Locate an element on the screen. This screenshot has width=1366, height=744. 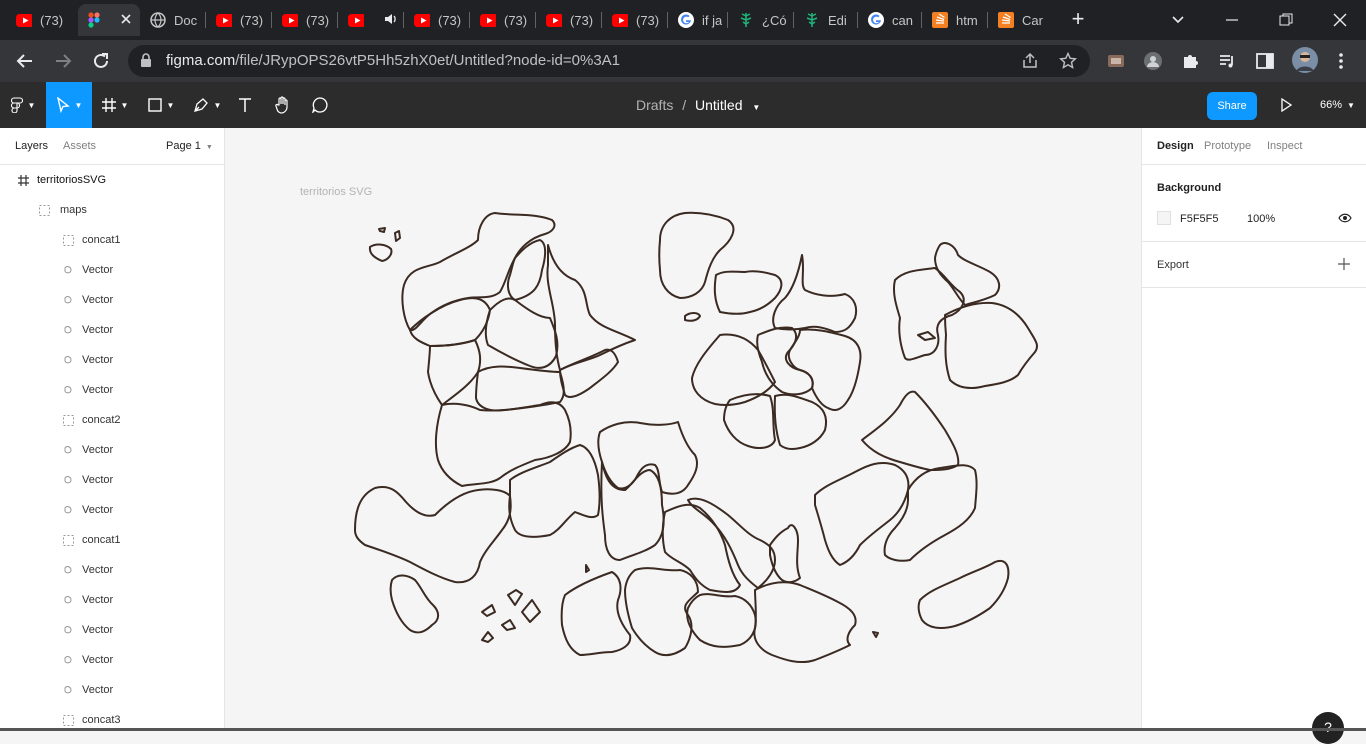
forward-button is located at coordinates (63, 61).